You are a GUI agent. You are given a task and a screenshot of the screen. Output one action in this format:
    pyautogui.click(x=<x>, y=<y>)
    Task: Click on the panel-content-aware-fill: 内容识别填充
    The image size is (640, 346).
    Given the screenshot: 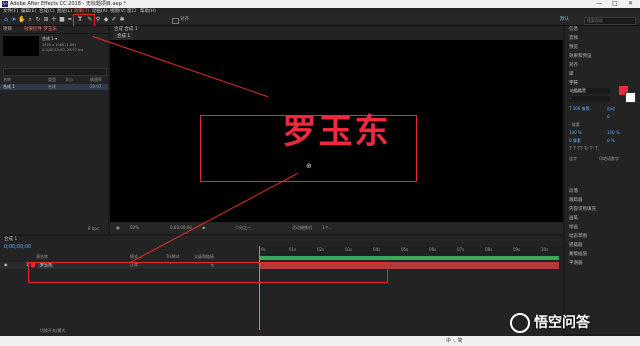 What is the action you would take?
    pyautogui.click(x=582, y=209)
    